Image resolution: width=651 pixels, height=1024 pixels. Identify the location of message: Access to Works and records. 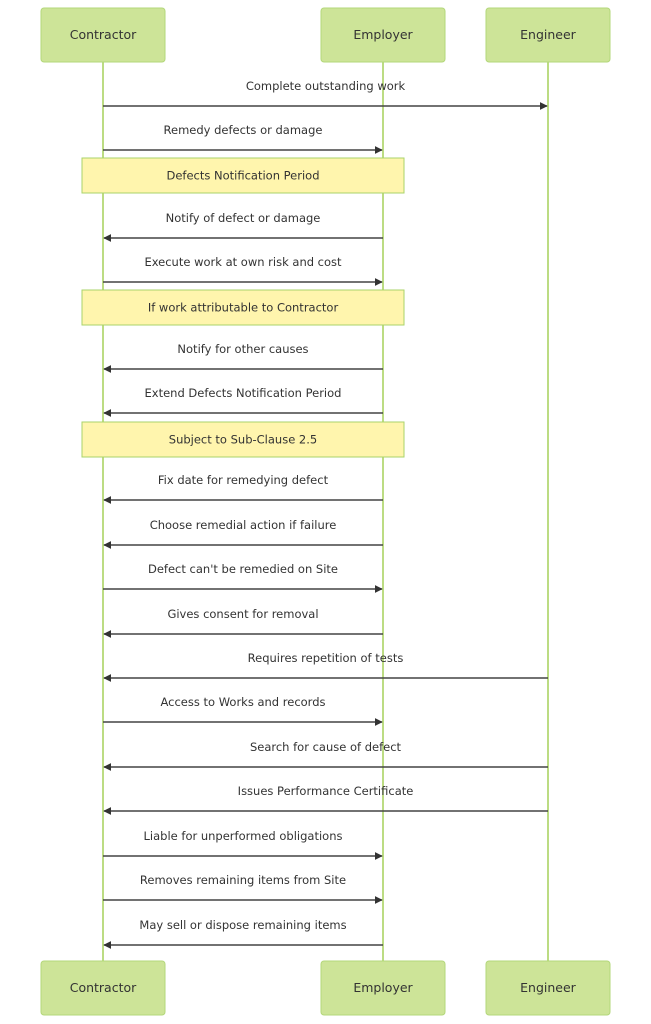
(243, 710).